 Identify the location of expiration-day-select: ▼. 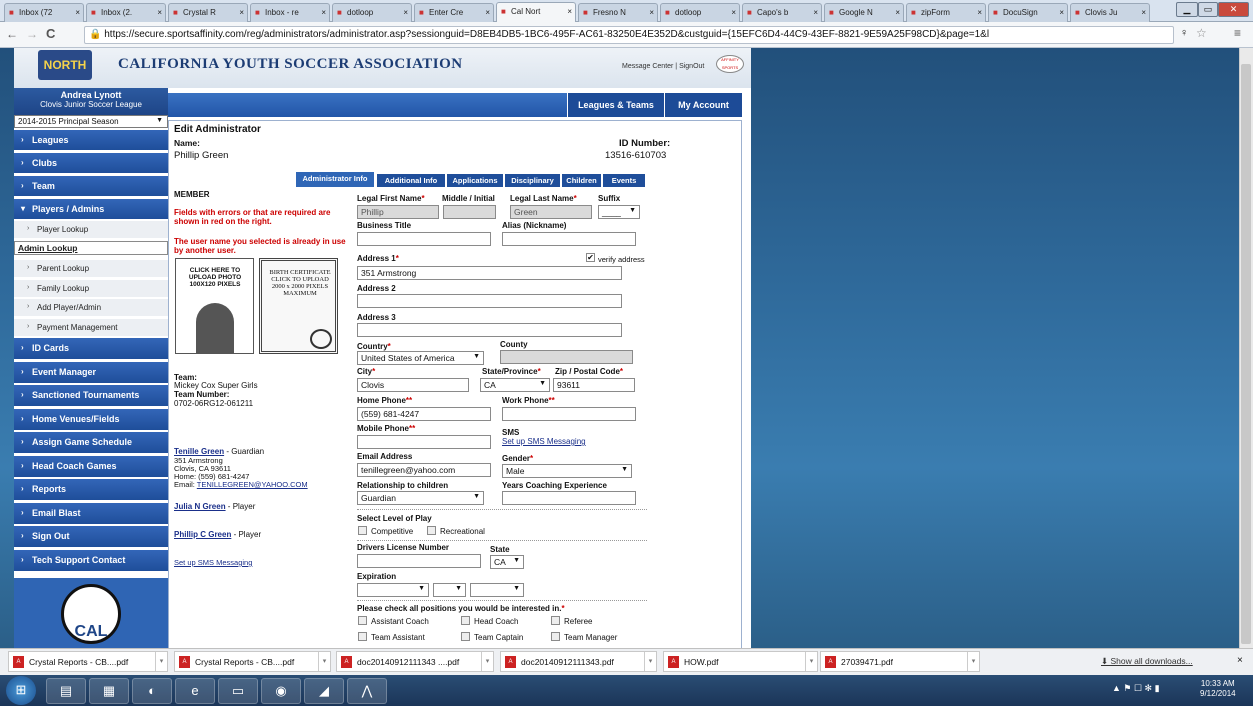
(449, 590).